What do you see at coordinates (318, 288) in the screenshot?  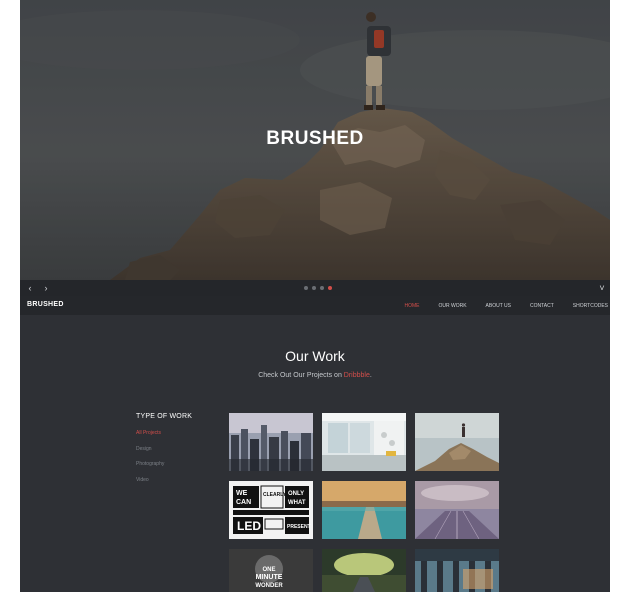 I see `slide-dots` at bounding box center [318, 288].